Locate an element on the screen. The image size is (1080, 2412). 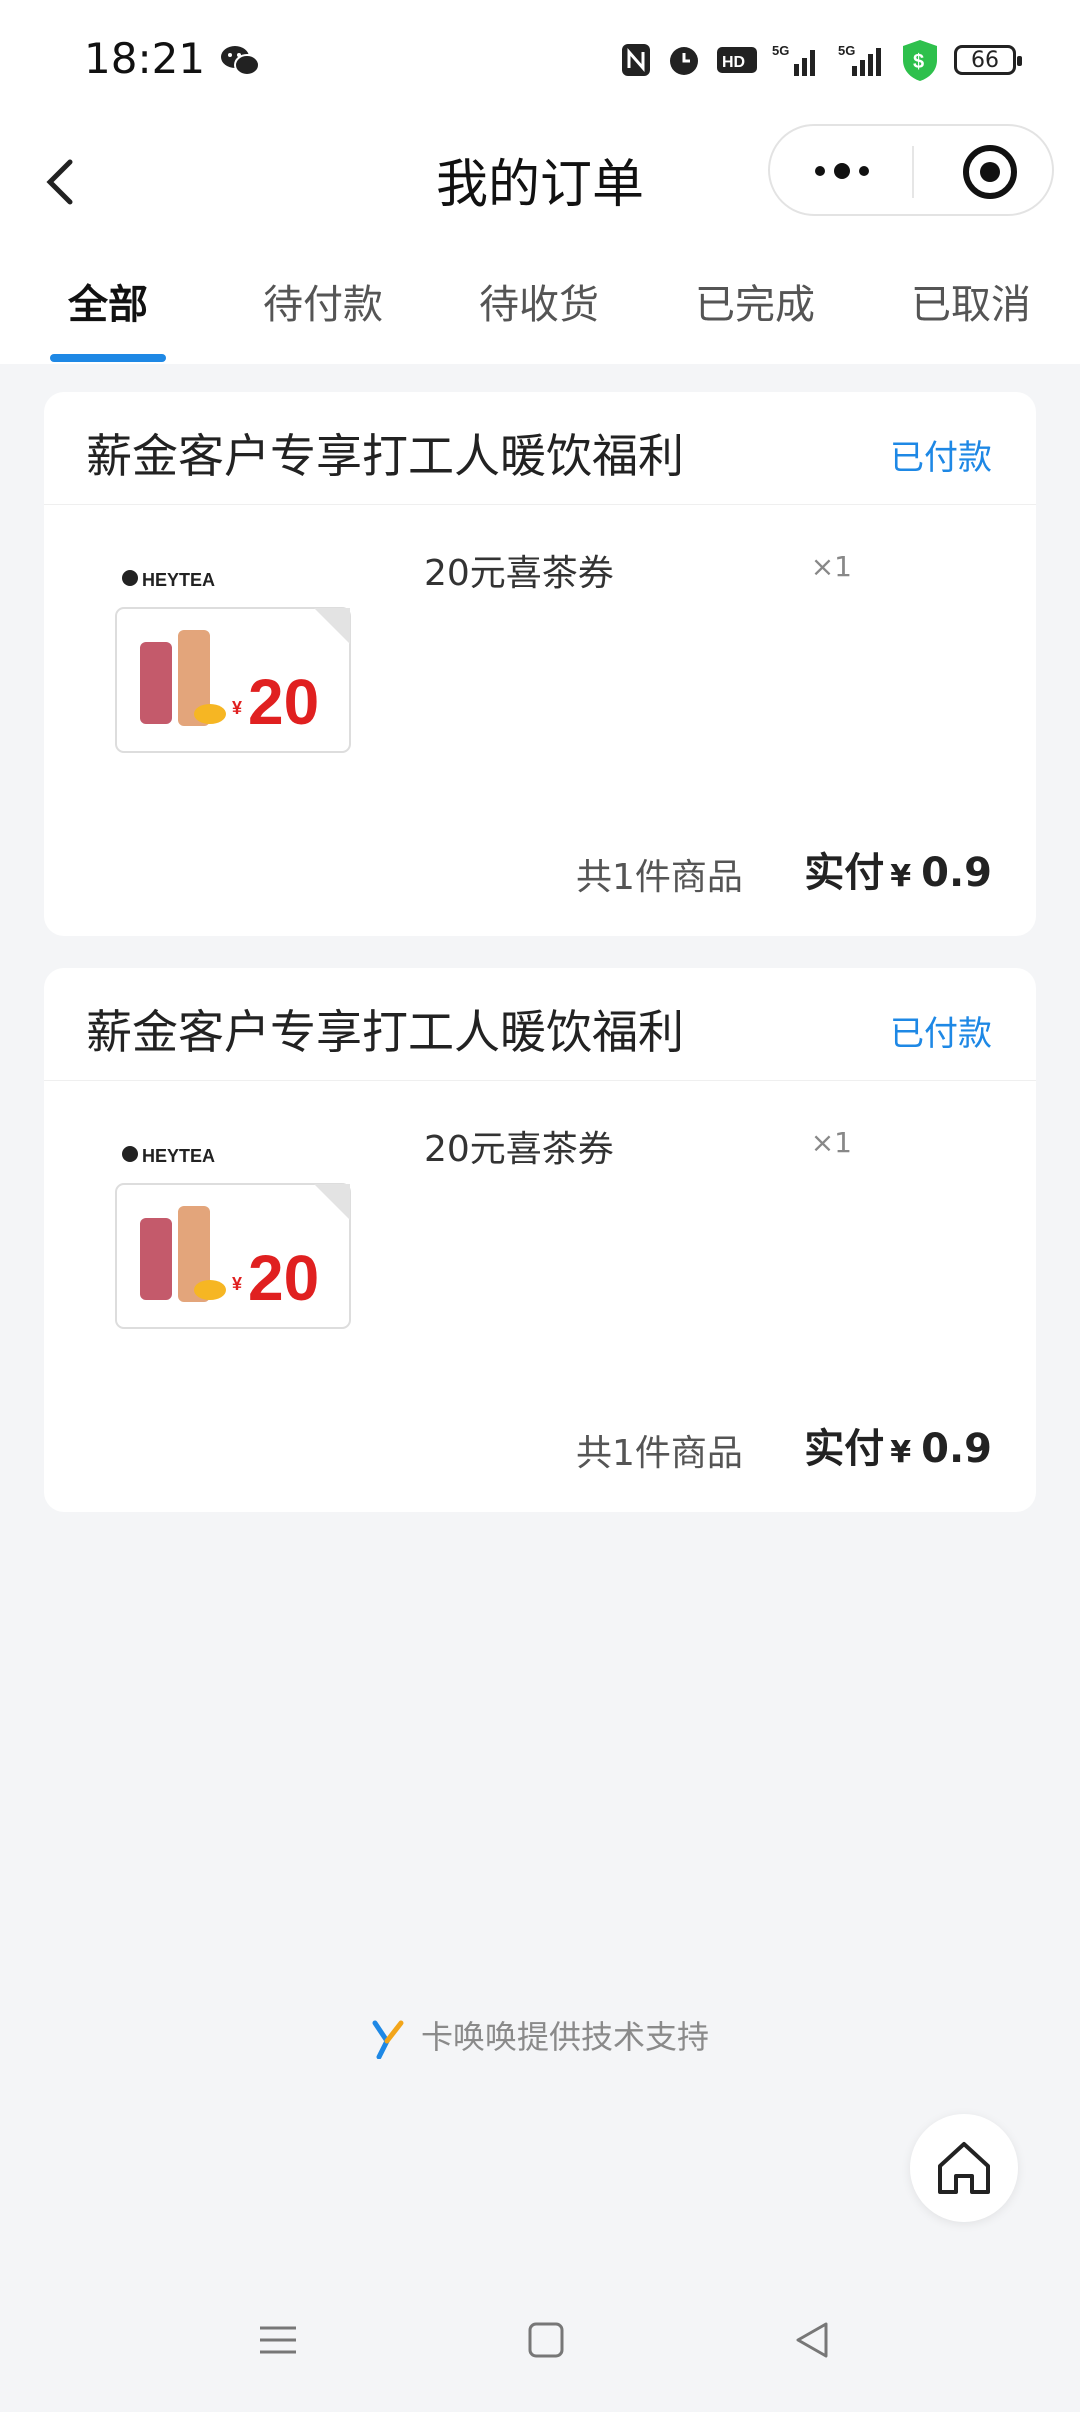
tab-completed: 已完成 is located at coordinates (755, 301).